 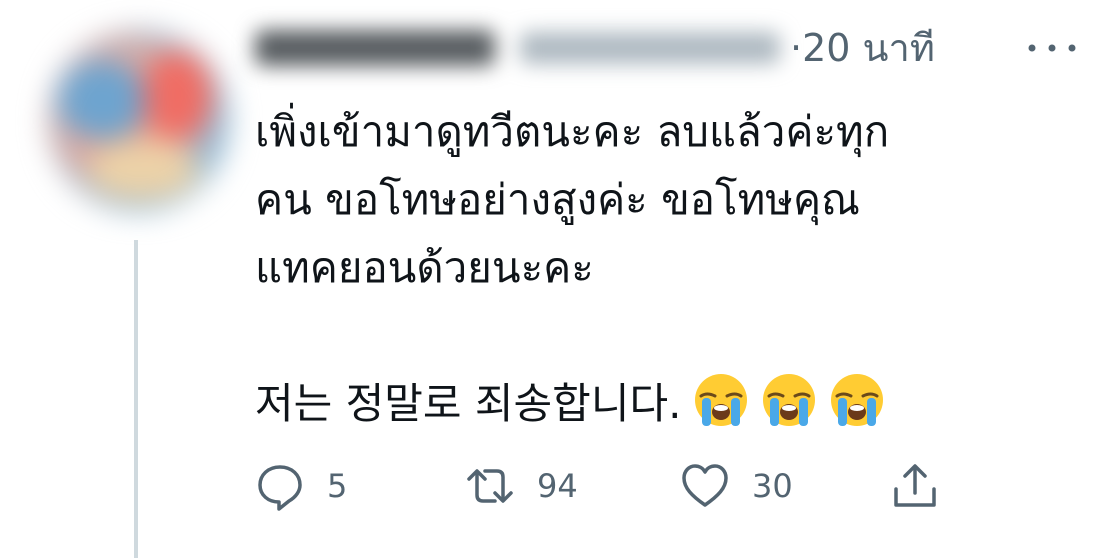 I want to click on retweet-count: 94, so click(x=557, y=486).